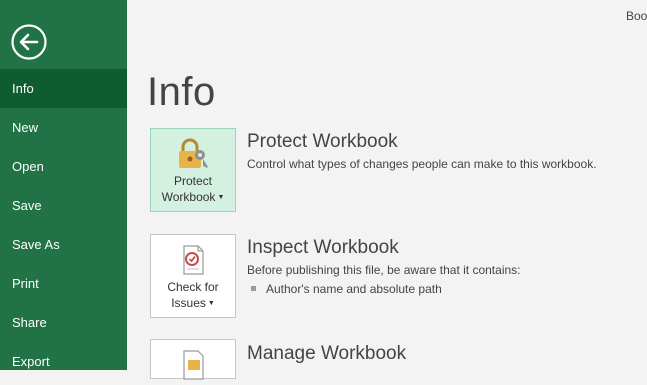  Describe the element at coordinates (354, 289) in the screenshot. I see `inspect-bullet-text: Author's name and absolute path` at that location.